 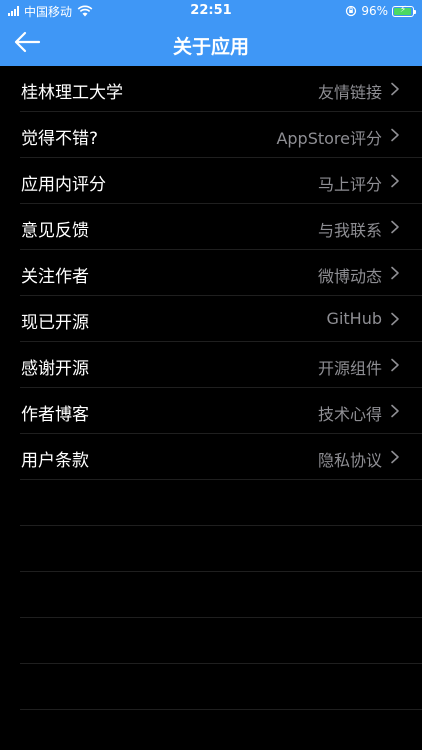 I want to click on row-detail: GitHub, so click(x=354, y=318).